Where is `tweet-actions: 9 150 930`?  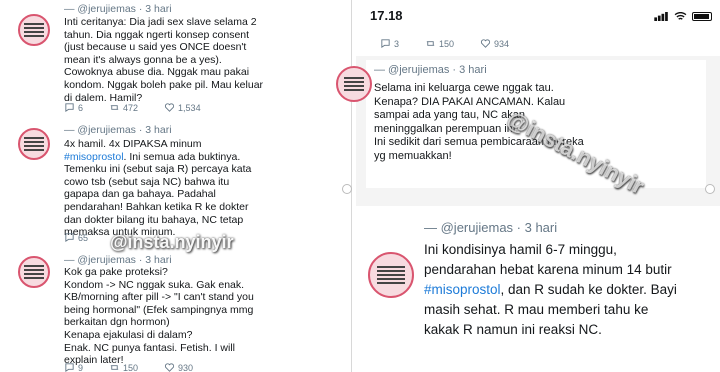 tweet-actions: 9 150 930 is located at coordinates (141, 367).